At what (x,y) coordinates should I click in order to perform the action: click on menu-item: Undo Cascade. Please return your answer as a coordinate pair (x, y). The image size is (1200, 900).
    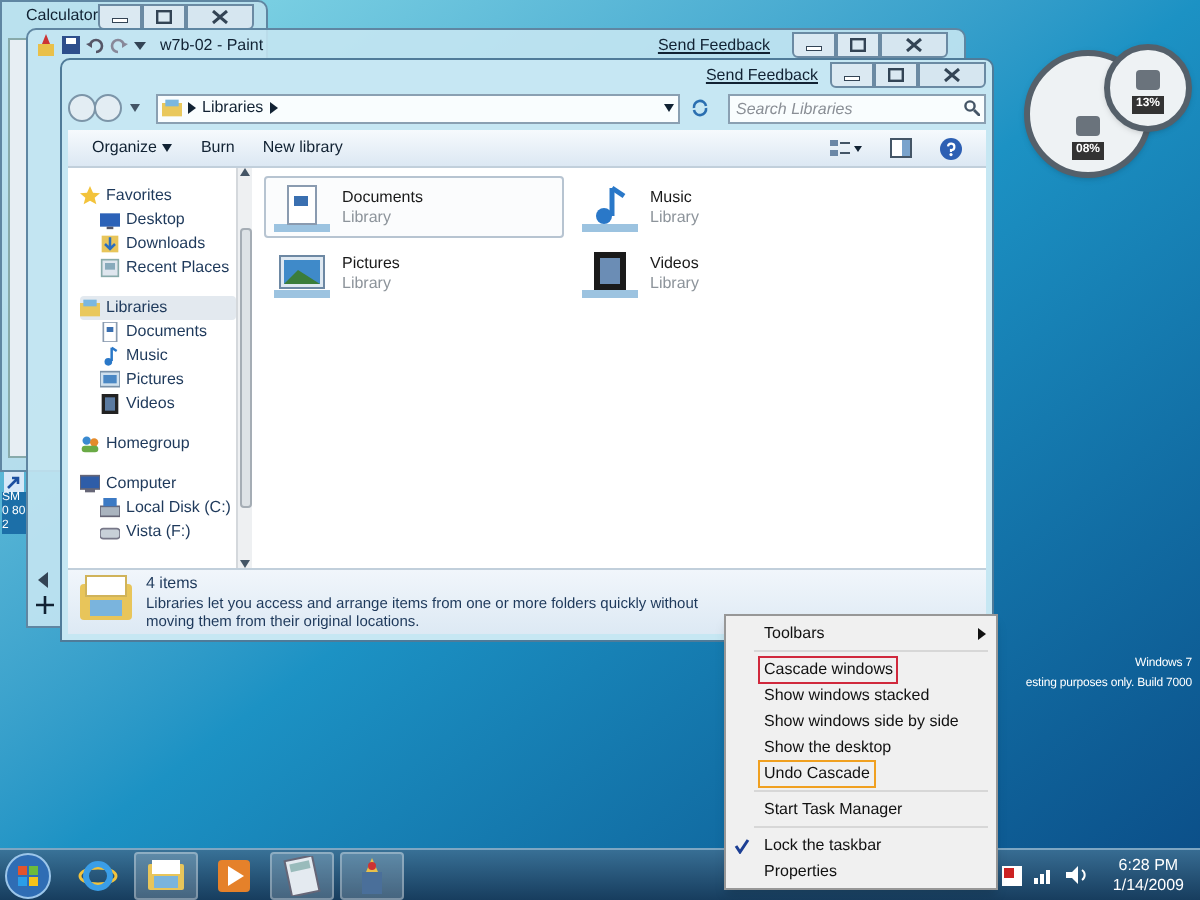
    Looking at the image, I should click on (861, 773).